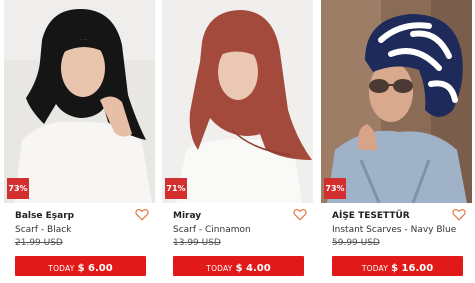 The image size is (475, 283). I want to click on product-name: Scarf - Cinnamon, so click(212, 230).